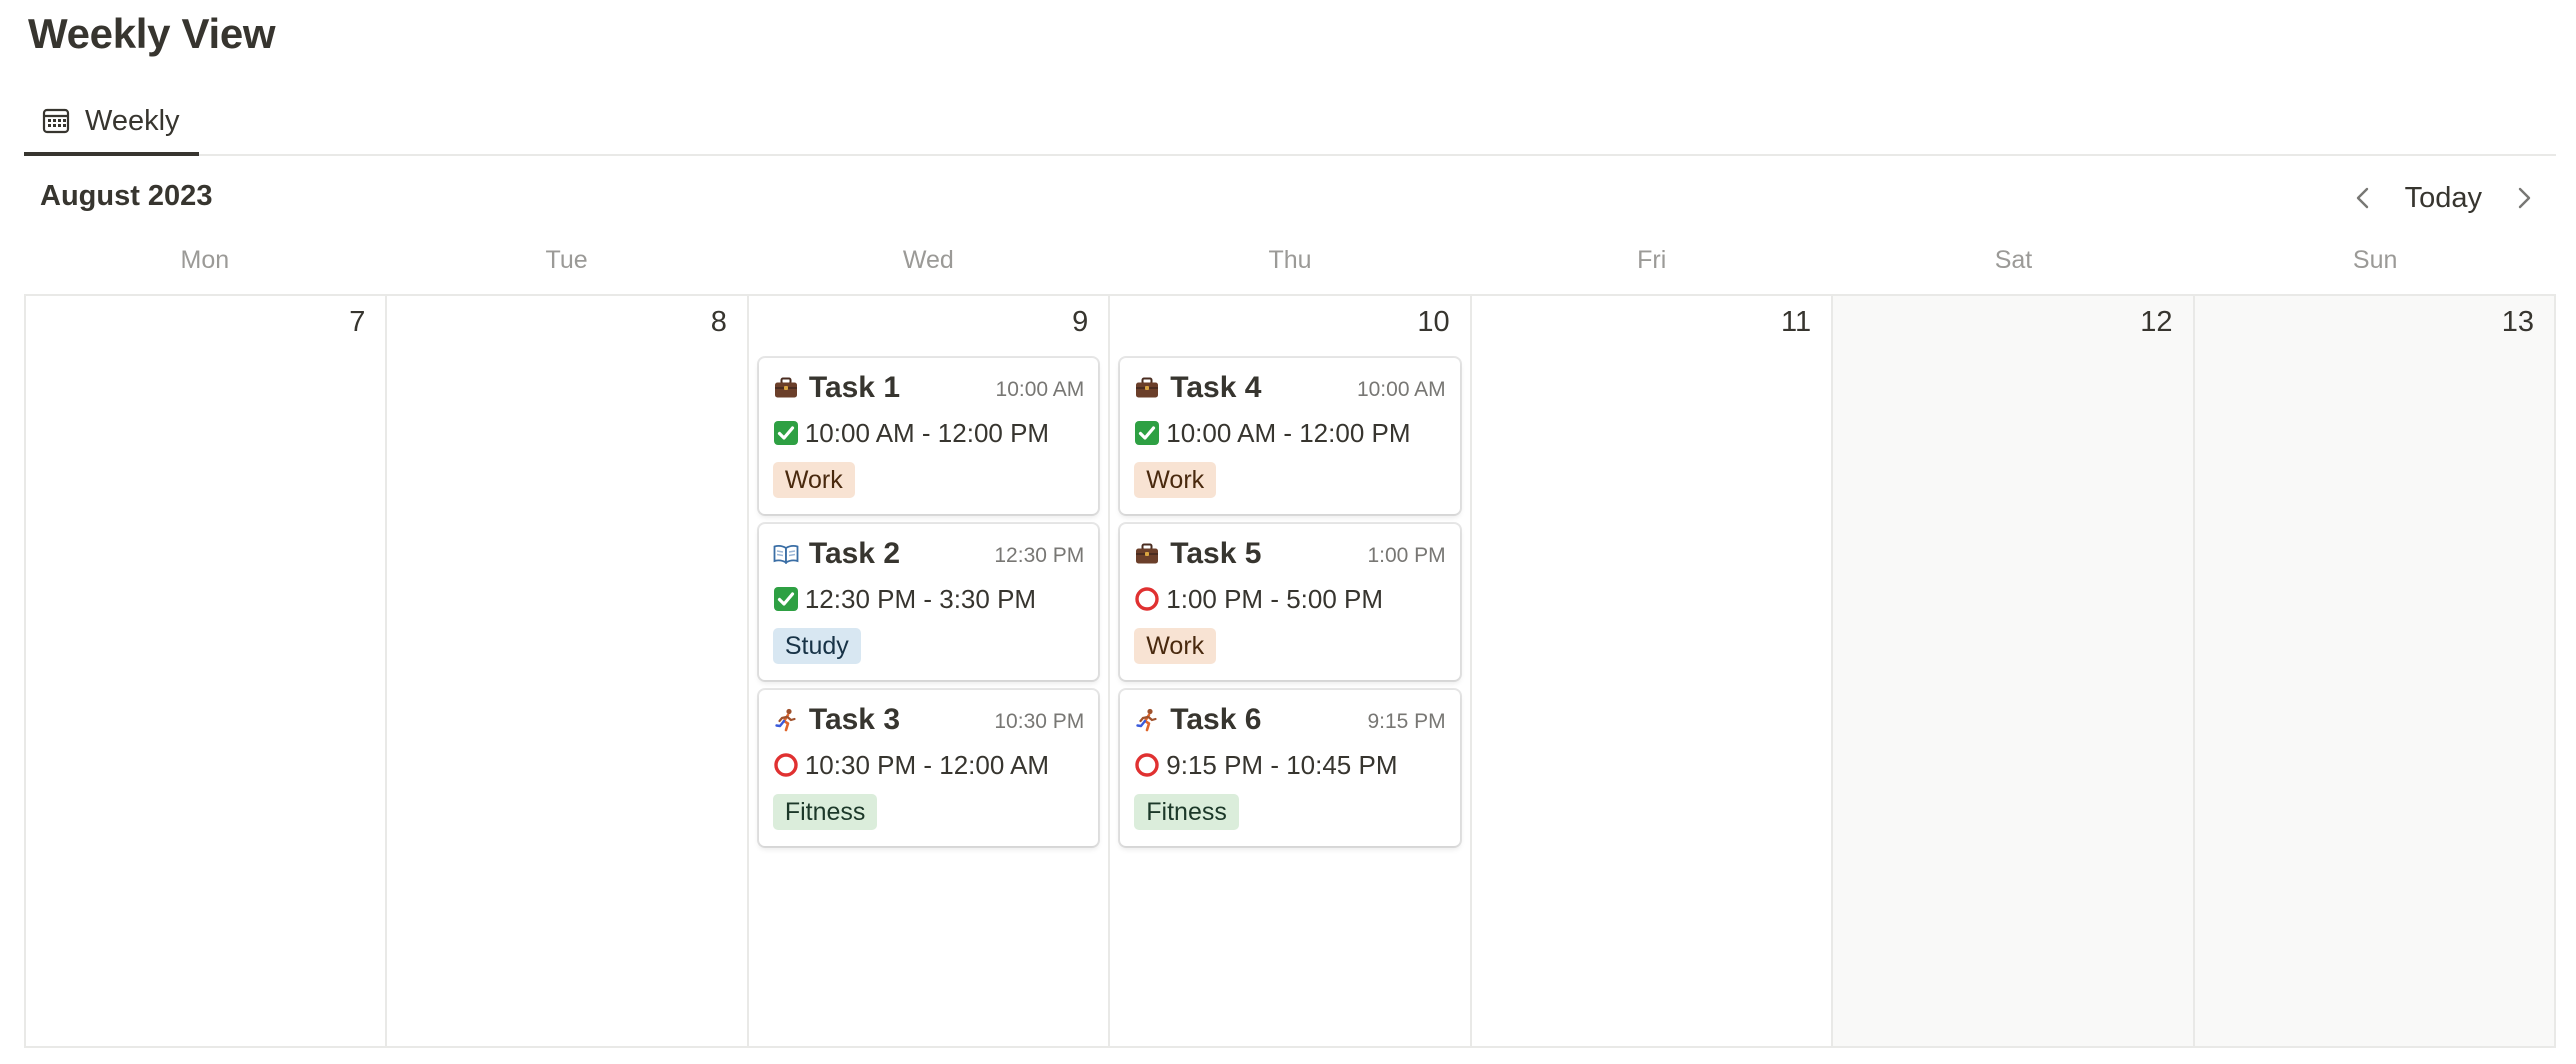 This screenshot has height=1064, width=2576. What do you see at coordinates (207, 671) in the screenshot?
I see `day-cell-mon: 7` at bounding box center [207, 671].